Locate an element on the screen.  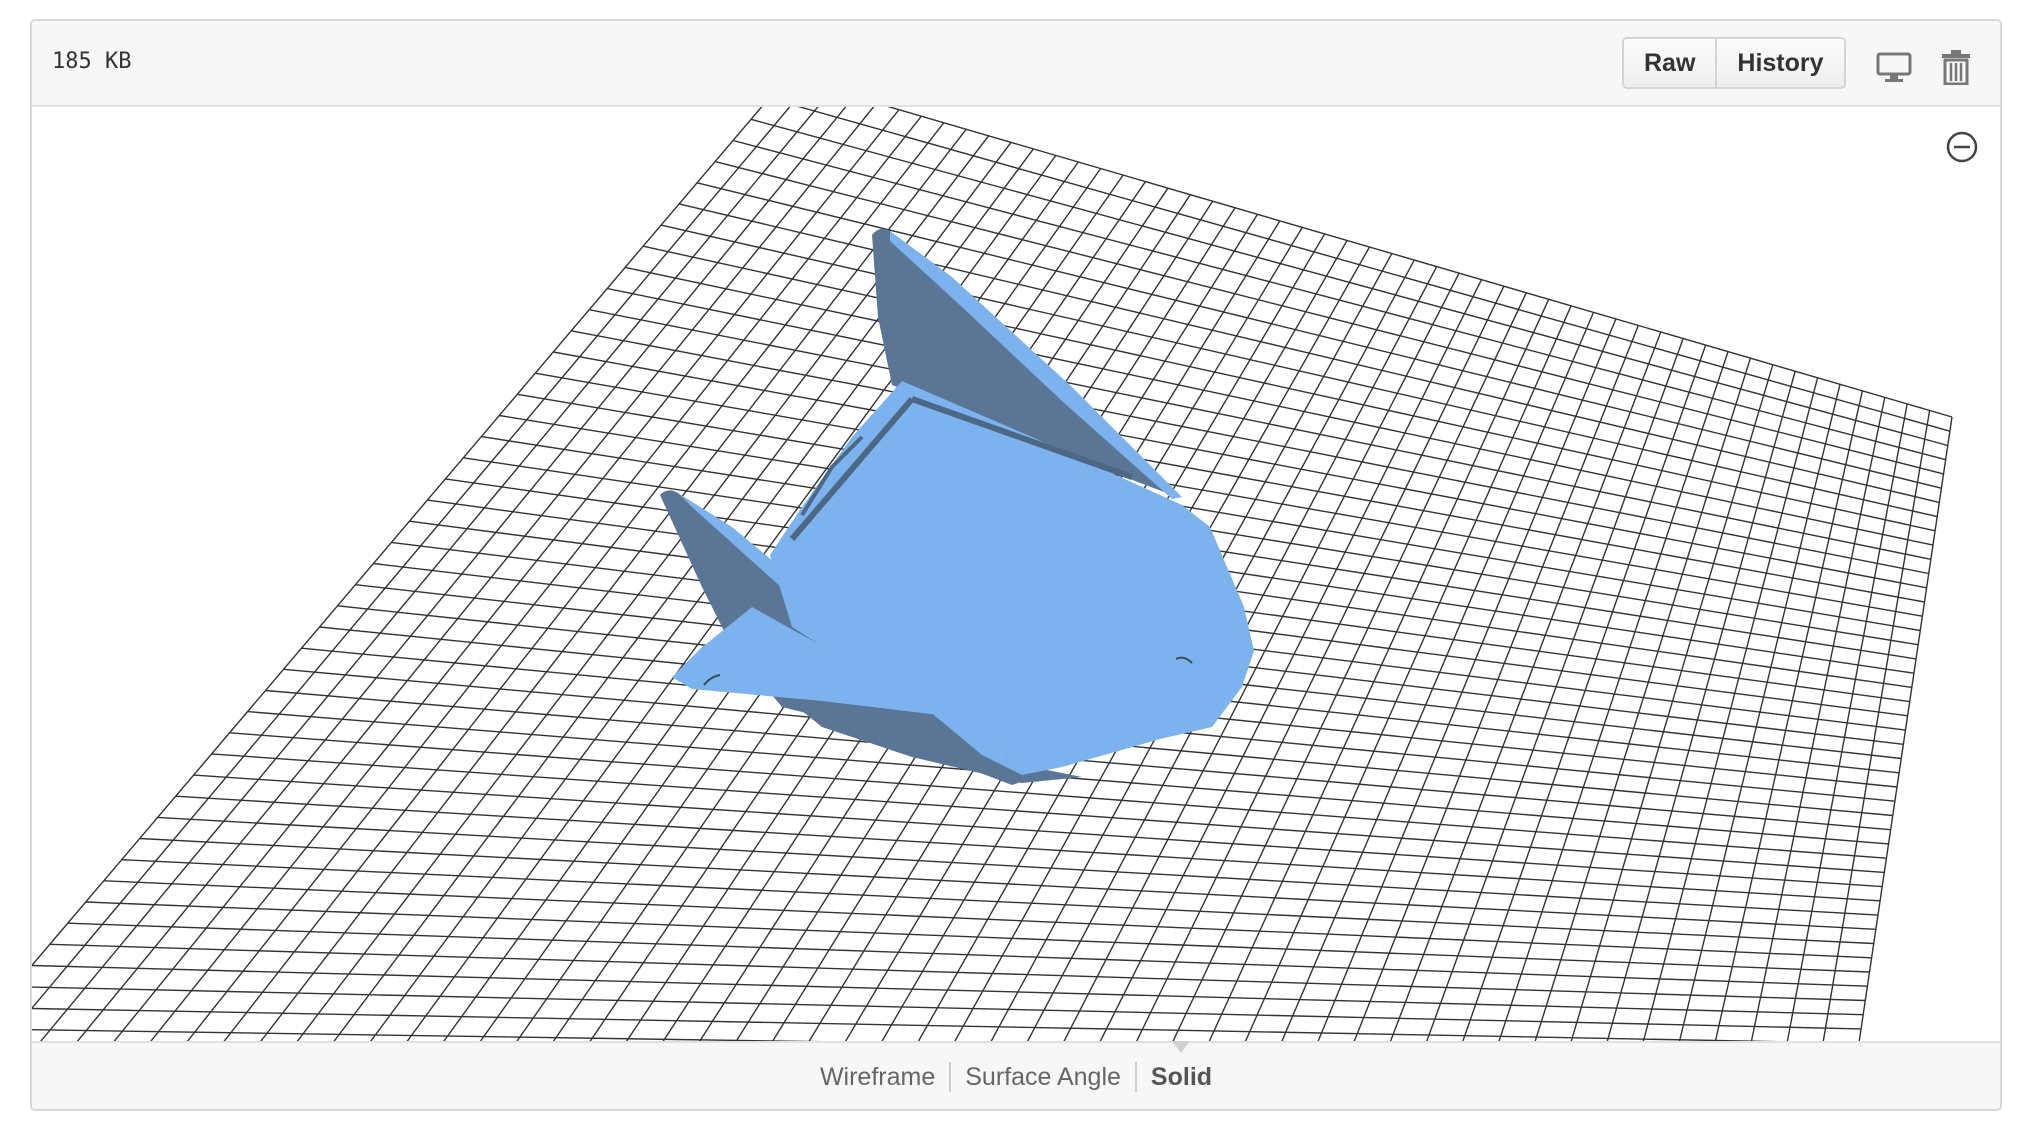
render-mode-bar: Wireframe Surface Angle Solid is located at coordinates (1016, 1075).